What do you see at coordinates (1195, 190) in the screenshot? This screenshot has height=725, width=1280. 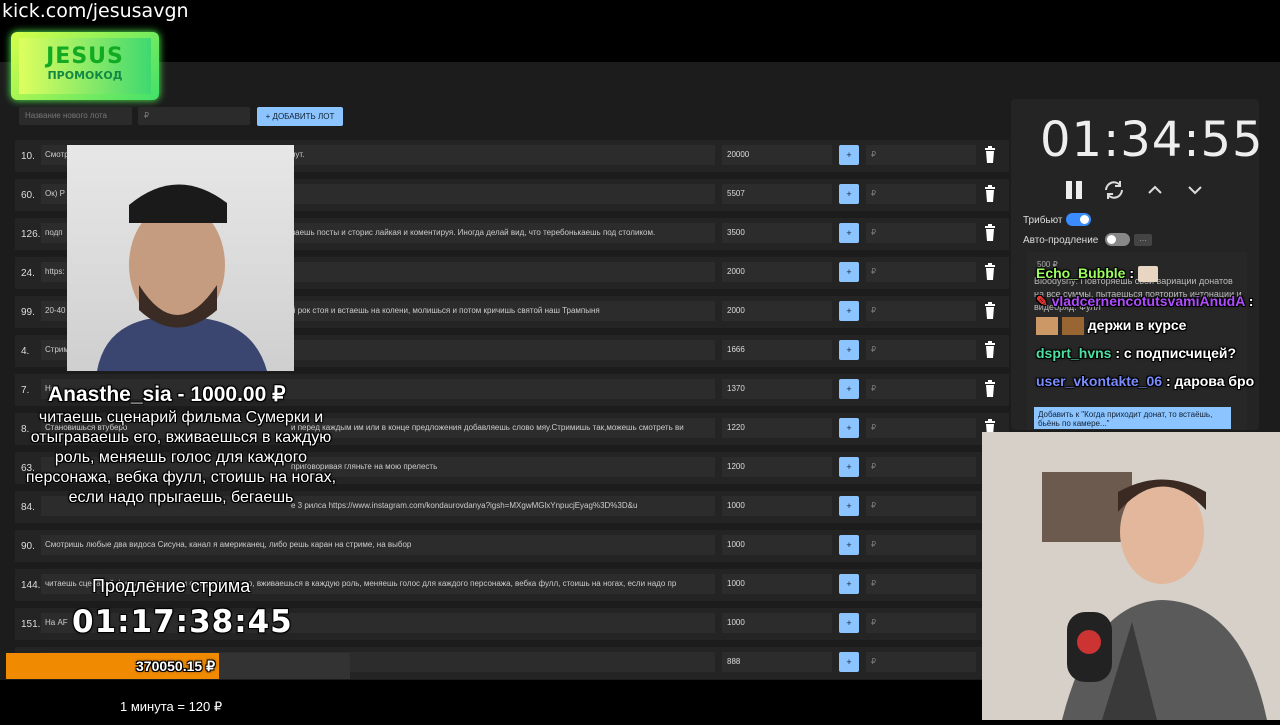 I see `chevron-down-icon` at bounding box center [1195, 190].